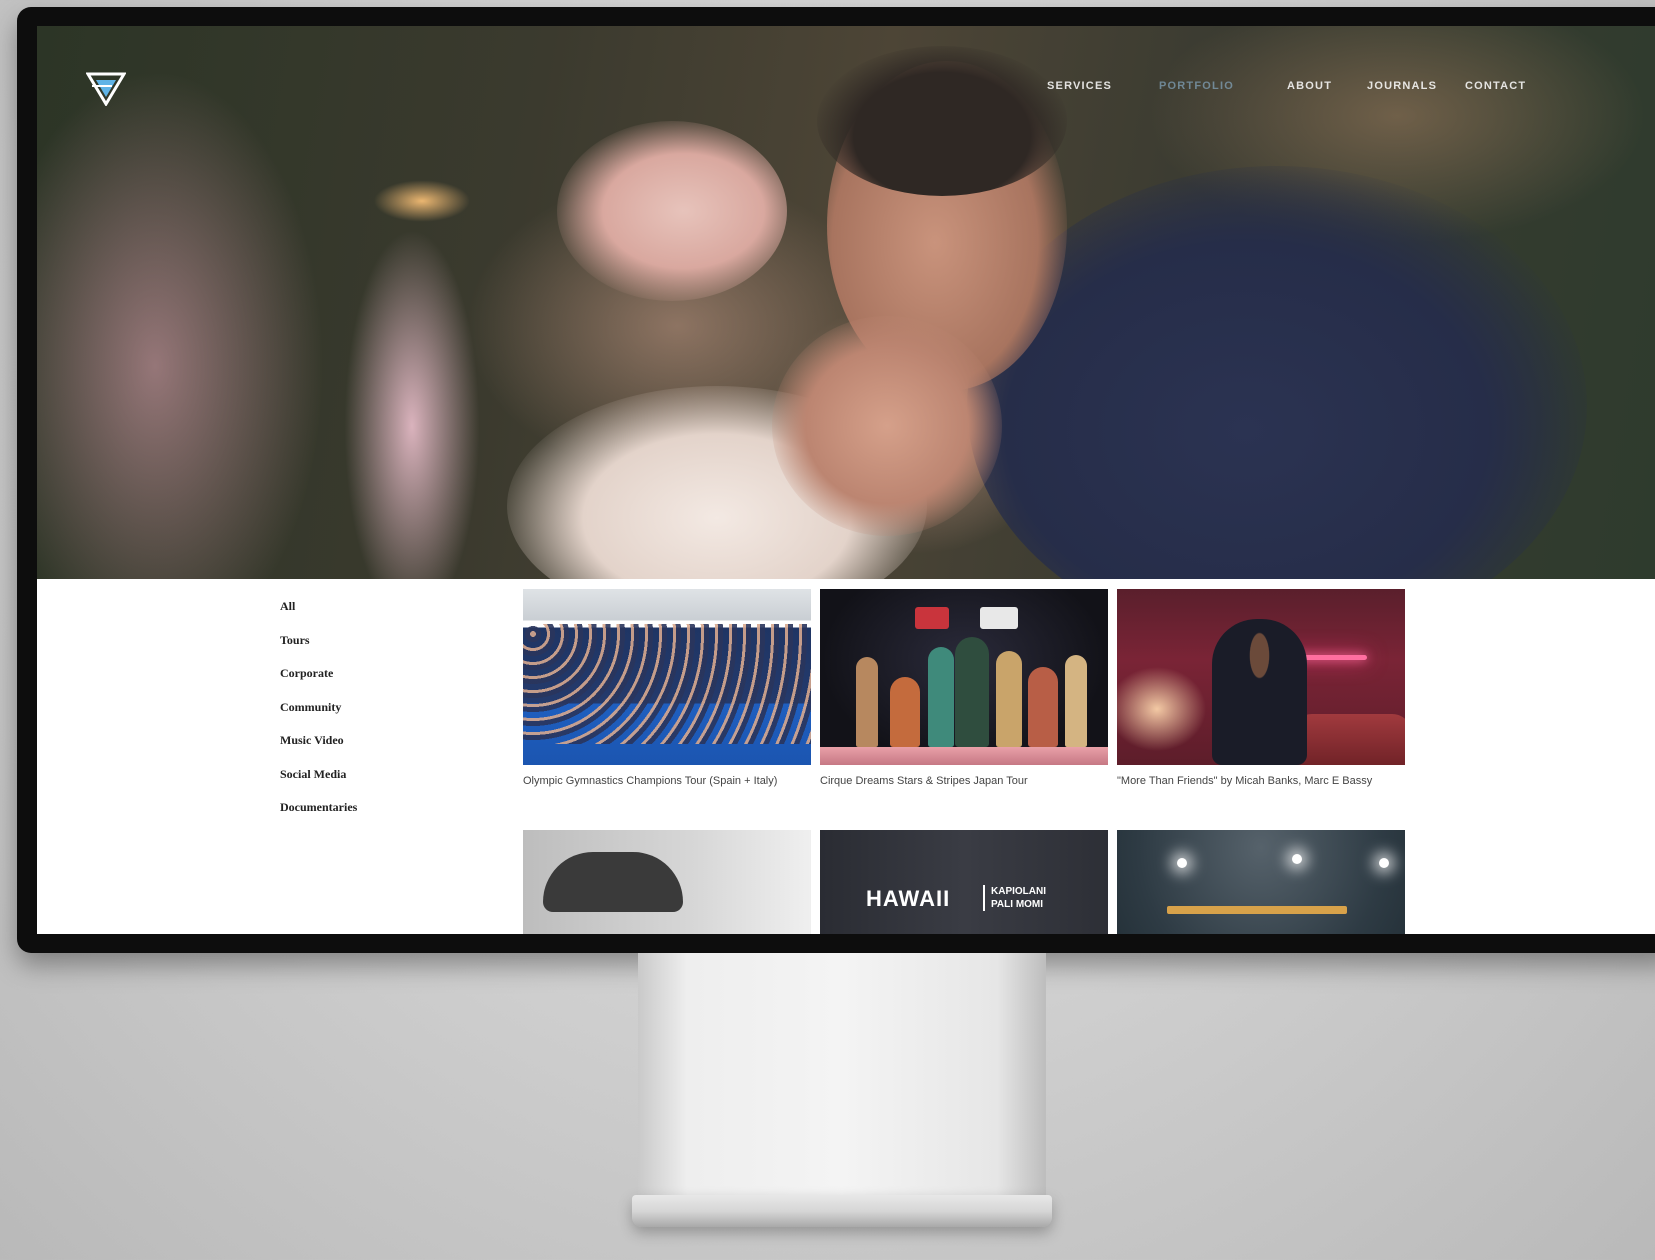 The width and height of the screenshot is (1655, 1260). What do you see at coordinates (318, 784) in the screenshot?
I see `filter-social-media: Social Media` at bounding box center [318, 784].